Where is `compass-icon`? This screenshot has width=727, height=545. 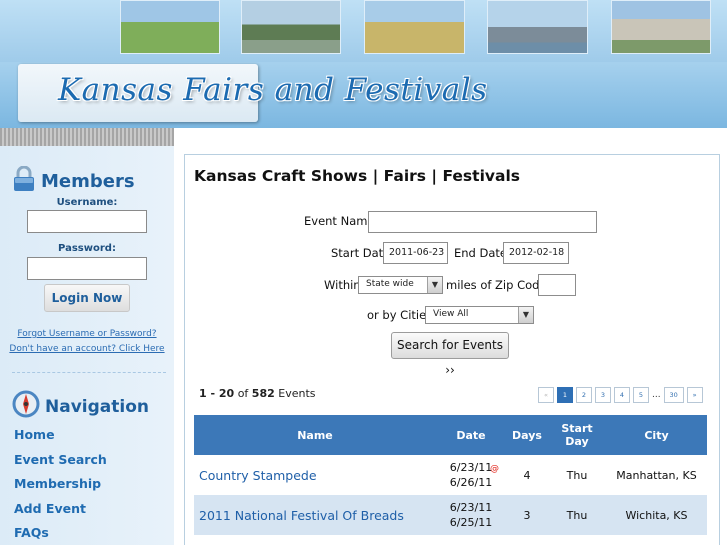
compass-icon is located at coordinates (26, 406).